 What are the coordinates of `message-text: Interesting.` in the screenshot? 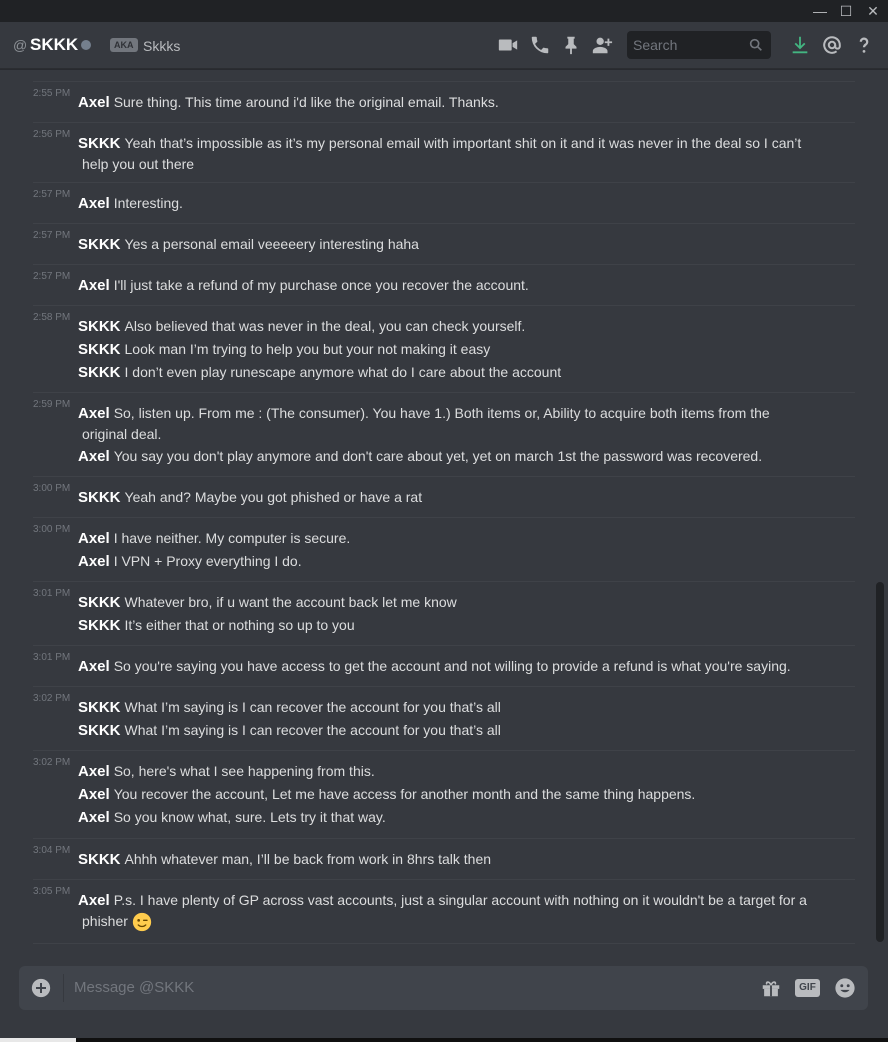 It's located at (148, 203).